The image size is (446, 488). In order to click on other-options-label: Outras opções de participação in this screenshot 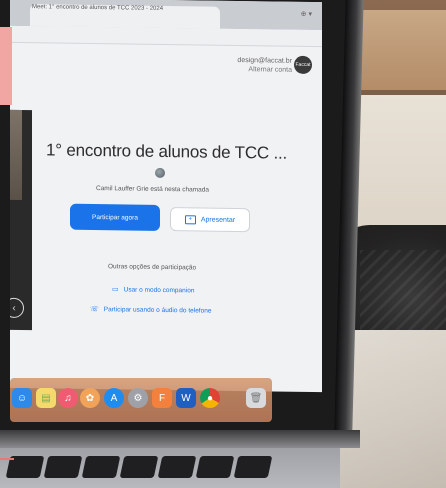, I will do `click(152, 267)`.